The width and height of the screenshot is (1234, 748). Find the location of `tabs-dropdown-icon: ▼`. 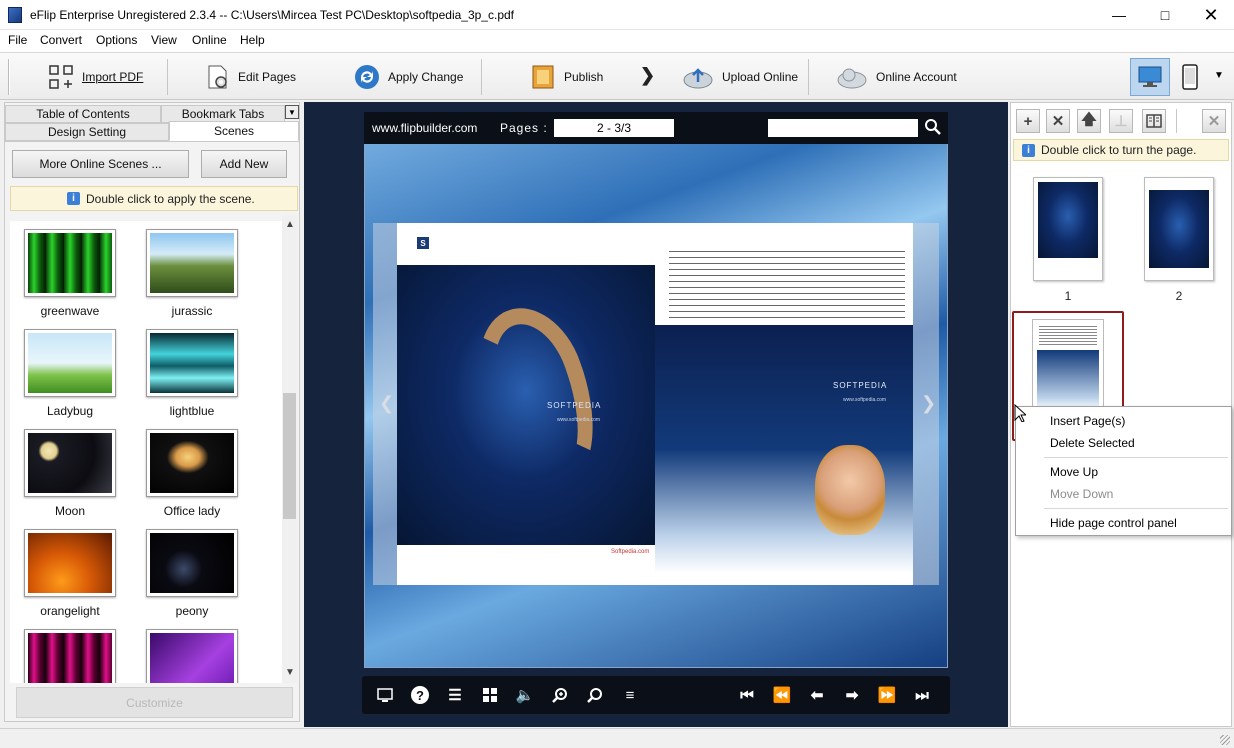

tabs-dropdown-icon: ▼ is located at coordinates (292, 112).